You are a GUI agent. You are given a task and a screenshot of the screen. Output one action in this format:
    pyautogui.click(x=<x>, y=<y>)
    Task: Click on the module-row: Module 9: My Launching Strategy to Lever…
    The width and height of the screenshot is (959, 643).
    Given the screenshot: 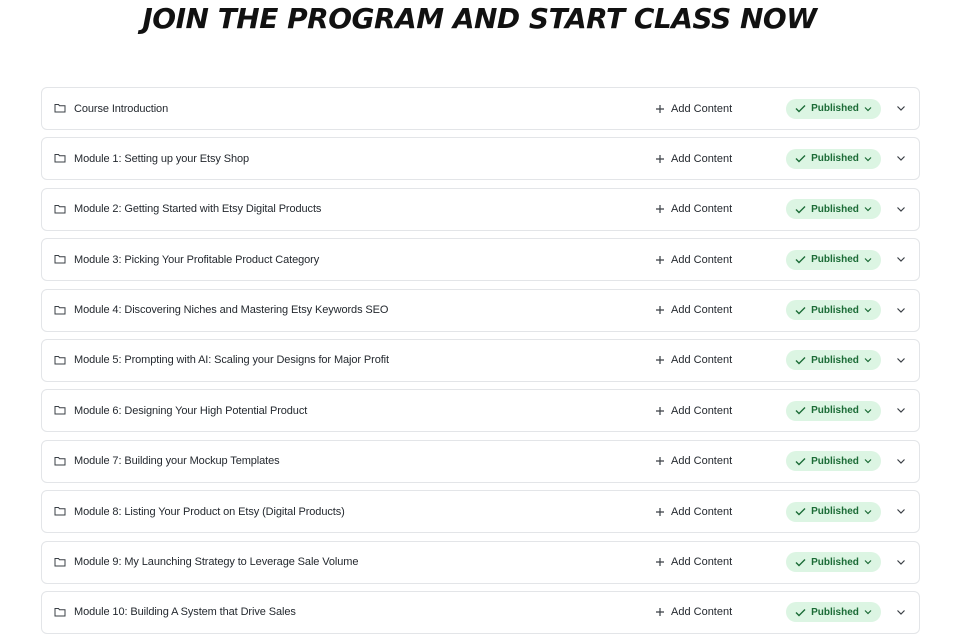 What is the action you would take?
    pyautogui.click(x=480, y=562)
    